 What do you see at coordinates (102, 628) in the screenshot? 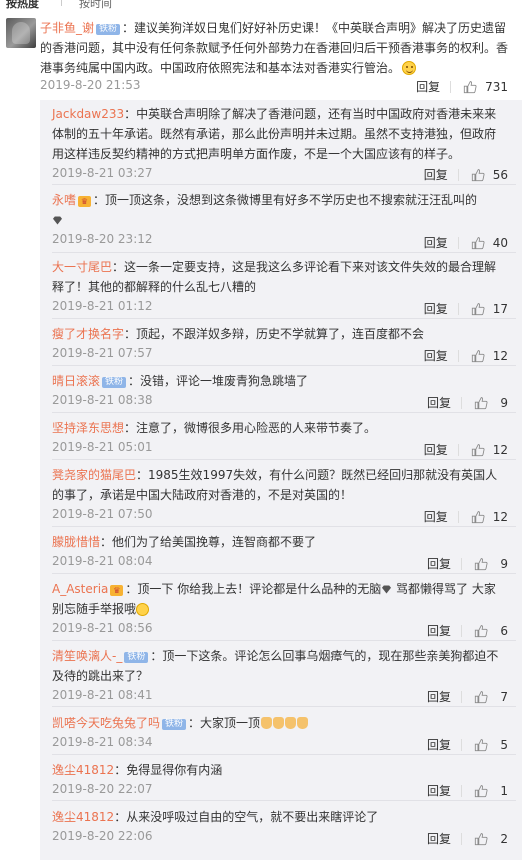
I see `reply-time: 2019-8-21 08:56` at bounding box center [102, 628].